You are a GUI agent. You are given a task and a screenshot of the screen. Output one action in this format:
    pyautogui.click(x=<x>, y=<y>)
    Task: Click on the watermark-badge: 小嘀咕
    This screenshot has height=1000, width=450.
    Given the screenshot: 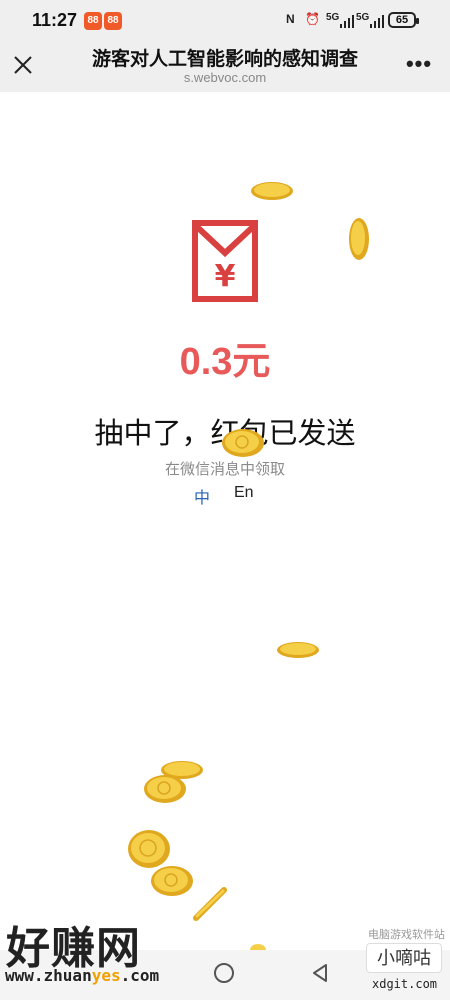 What is the action you would take?
    pyautogui.click(x=404, y=958)
    